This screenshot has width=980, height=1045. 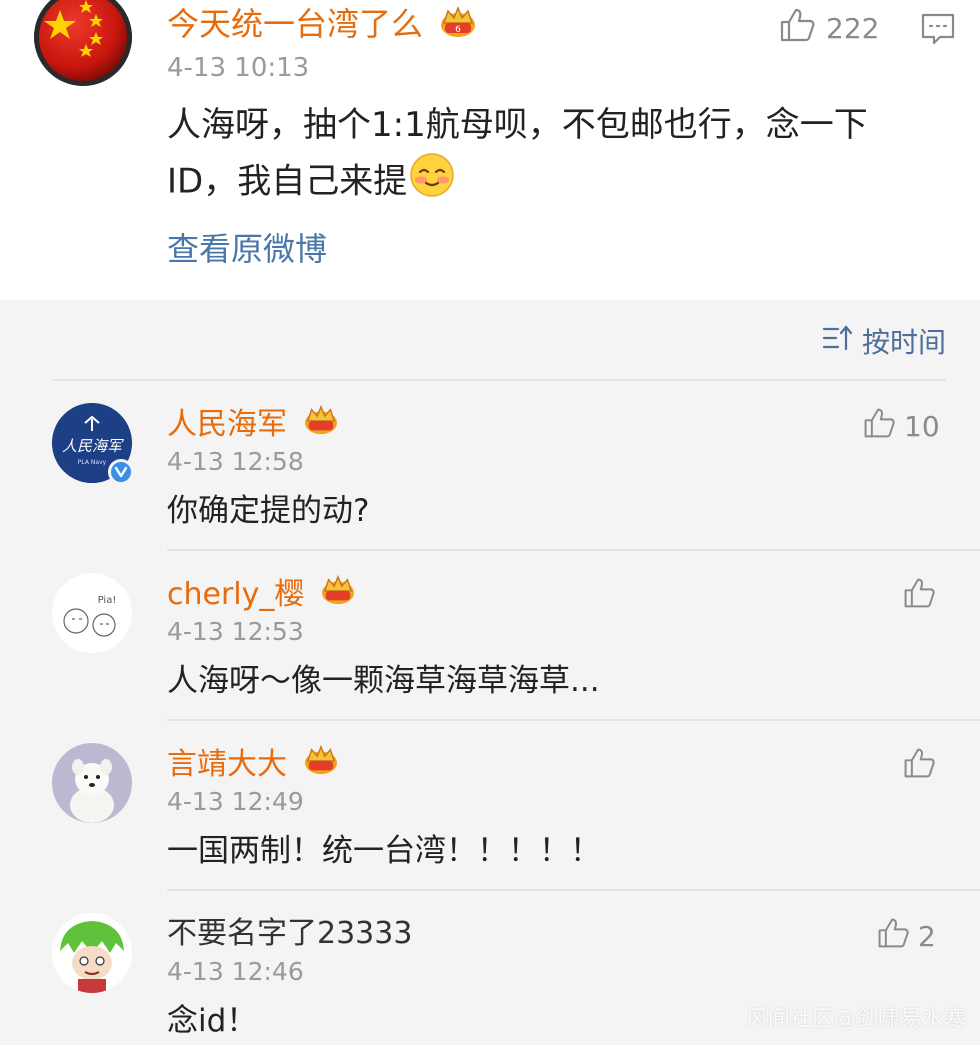 What do you see at coordinates (295, 24) in the screenshot?
I see `post-username-text: 今天统一台湾了么` at bounding box center [295, 24].